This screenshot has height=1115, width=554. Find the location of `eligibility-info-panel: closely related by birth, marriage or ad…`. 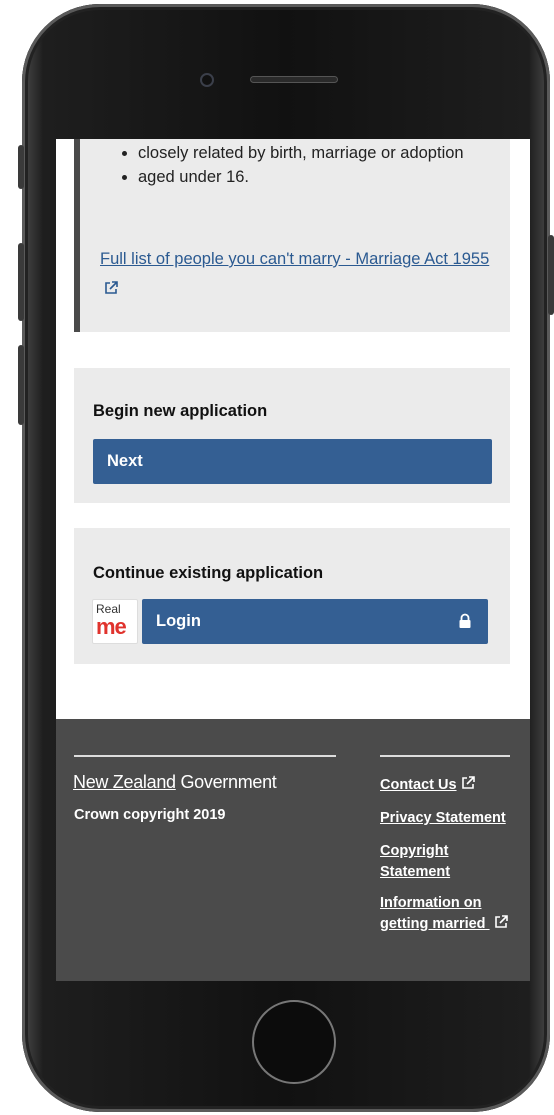

eligibility-info-panel: closely related by birth, marriage or ad… is located at coordinates (292, 235).